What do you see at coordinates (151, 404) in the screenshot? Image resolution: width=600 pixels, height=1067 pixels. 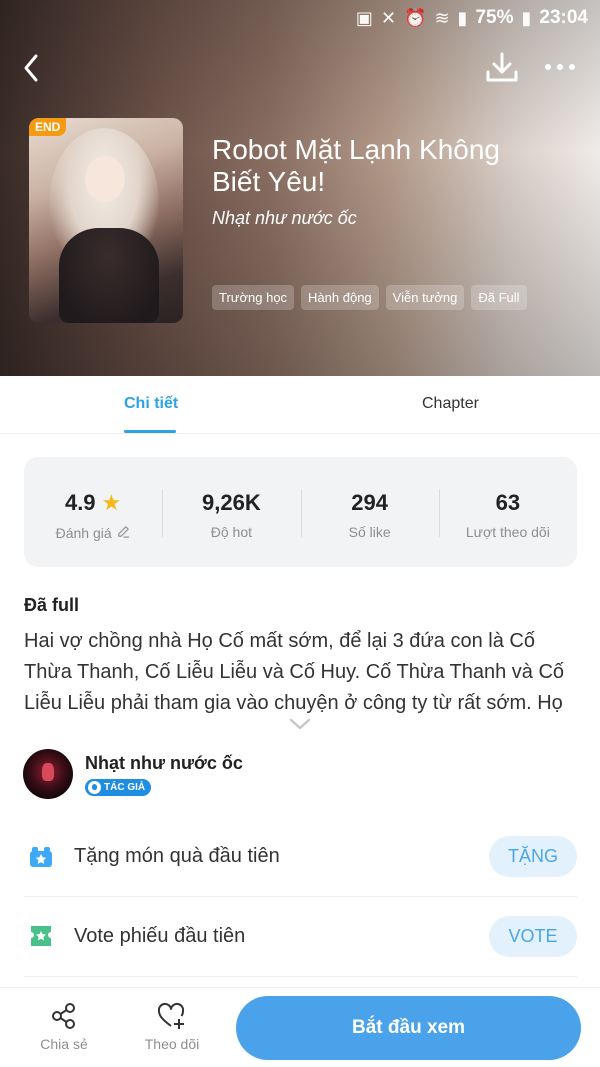 I see `tab-details: Chi tiết` at bounding box center [151, 404].